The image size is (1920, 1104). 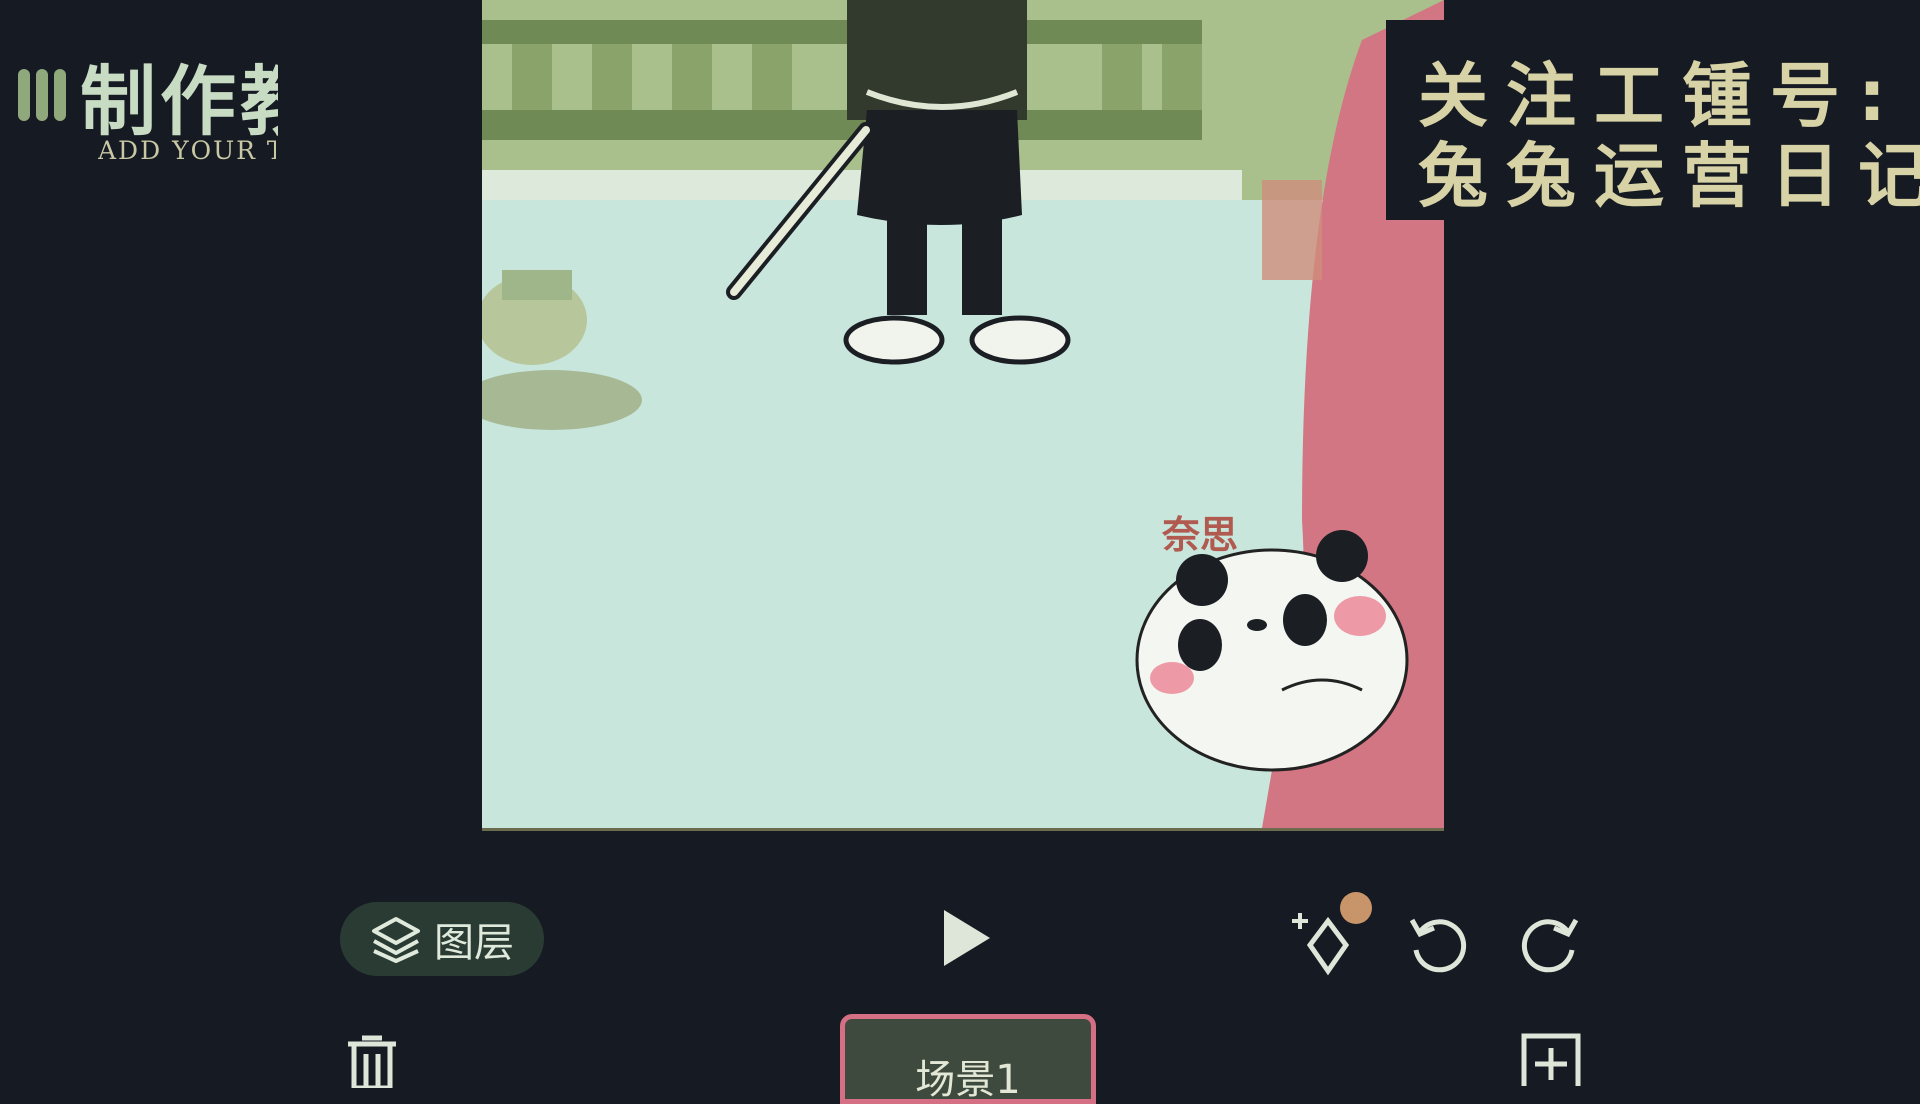 I want to click on menu-bars-icon, so click(x=42, y=95).